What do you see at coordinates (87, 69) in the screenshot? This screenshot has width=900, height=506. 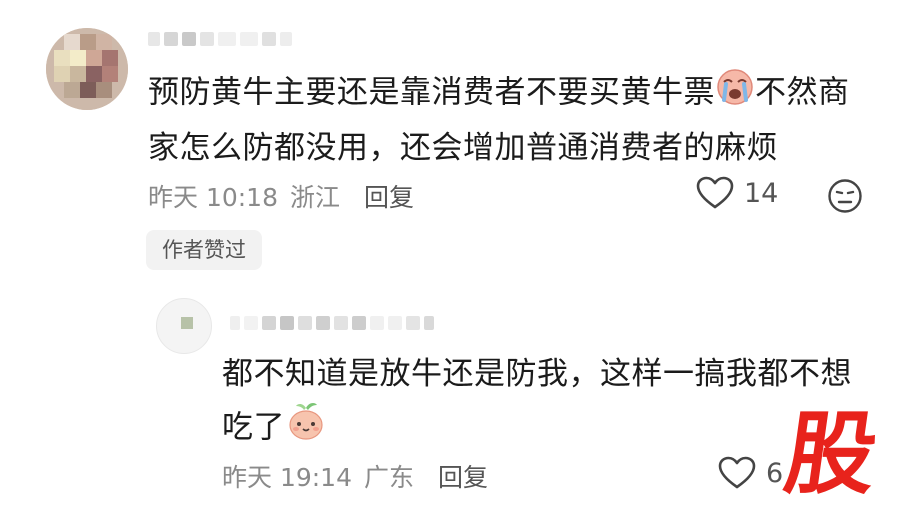 I see `commenter-avatar` at bounding box center [87, 69].